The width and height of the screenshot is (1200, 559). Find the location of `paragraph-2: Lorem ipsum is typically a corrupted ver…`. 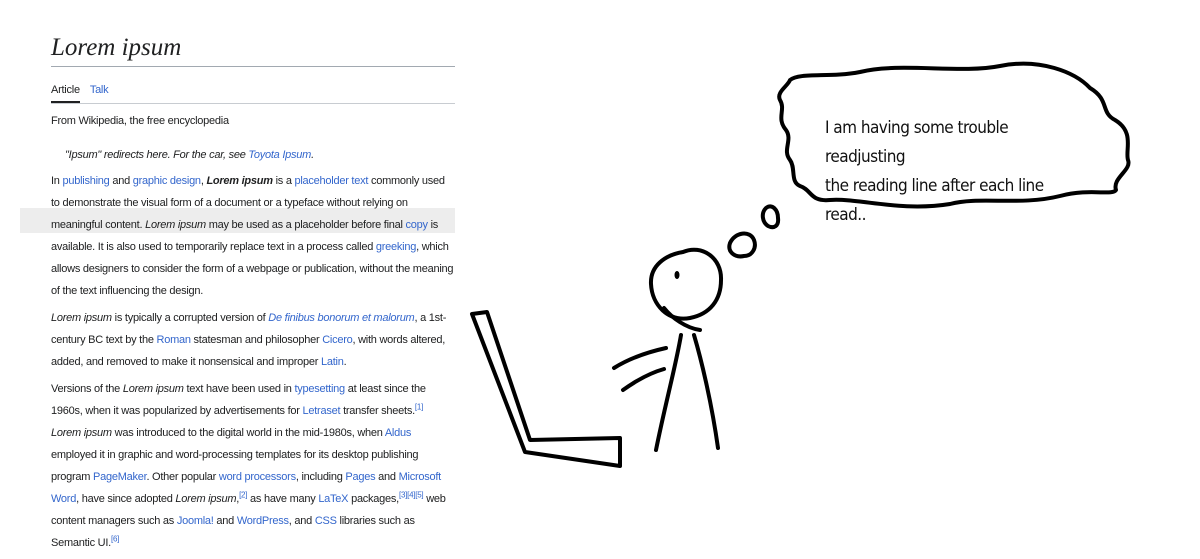

paragraph-2: Lorem ipsum is typically a corrupted ver… is located at coordinates (249, 340).